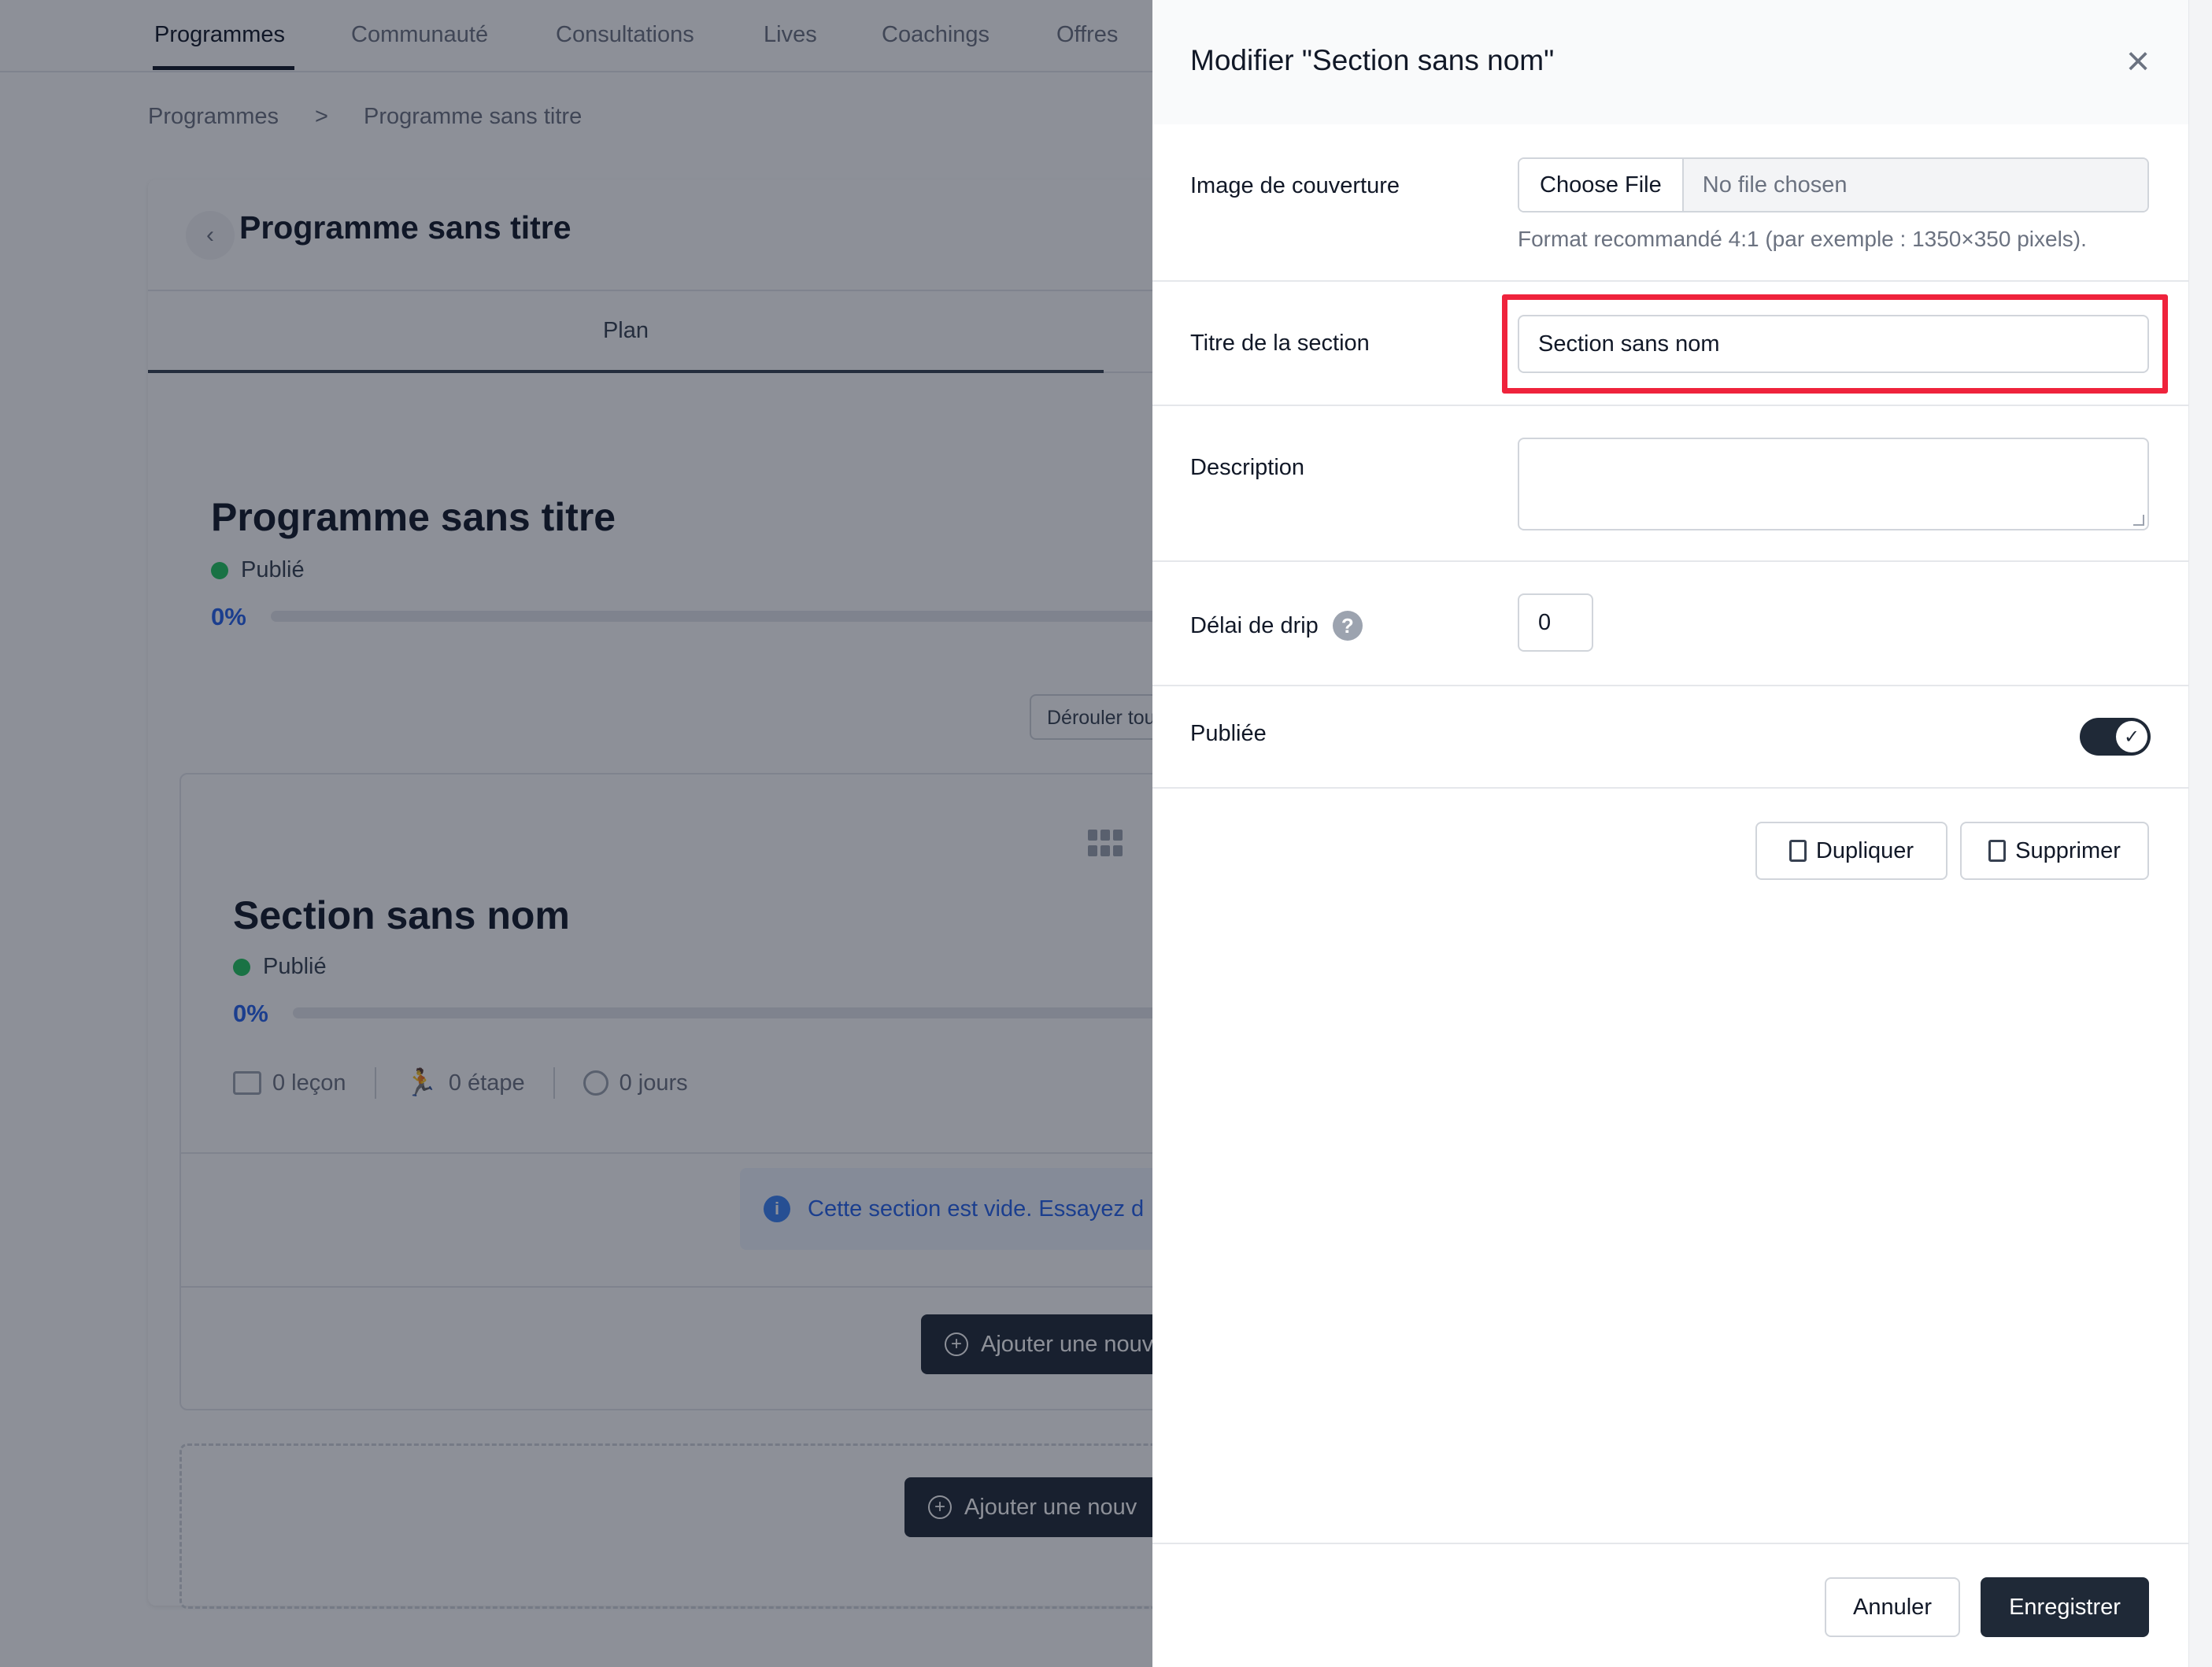 The height and width of the screenshot is (1667, 2212). Describe the element at coordinates (2200, 833) in the screenshot. I see `panel-scrollbar` at that location.